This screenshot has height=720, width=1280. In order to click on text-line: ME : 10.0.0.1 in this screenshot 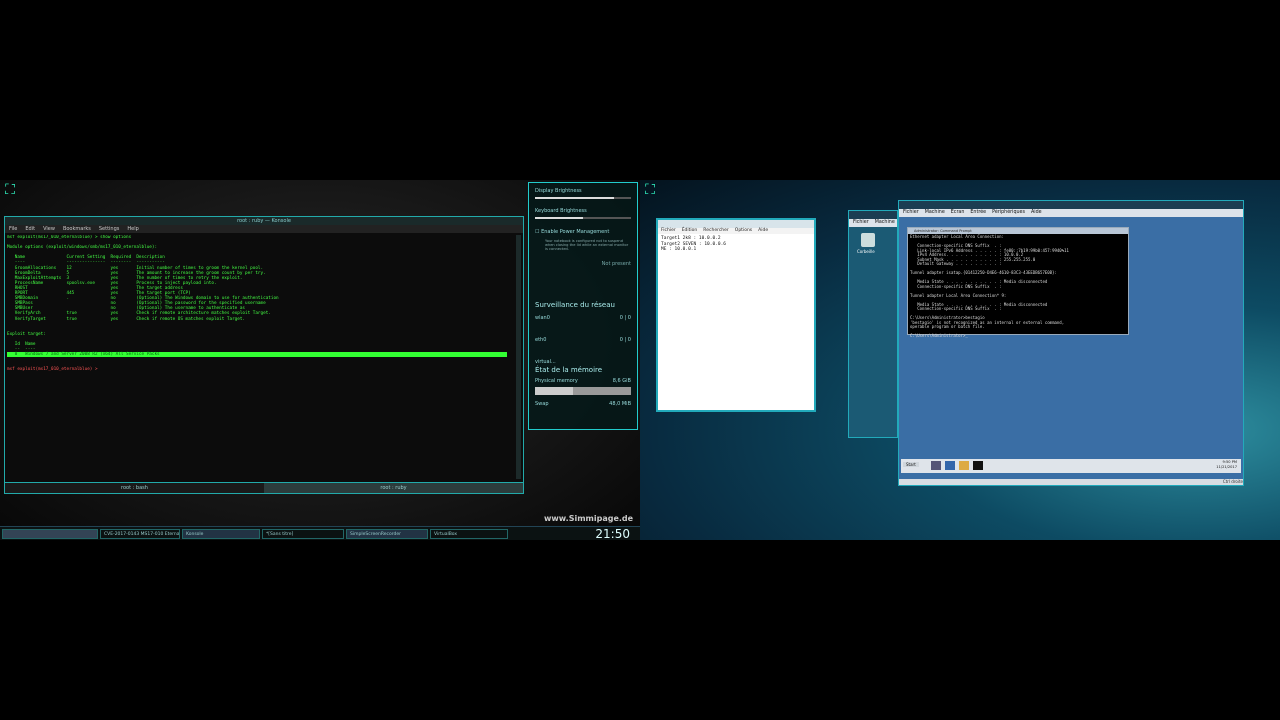, I will do `click(679, 249)`.